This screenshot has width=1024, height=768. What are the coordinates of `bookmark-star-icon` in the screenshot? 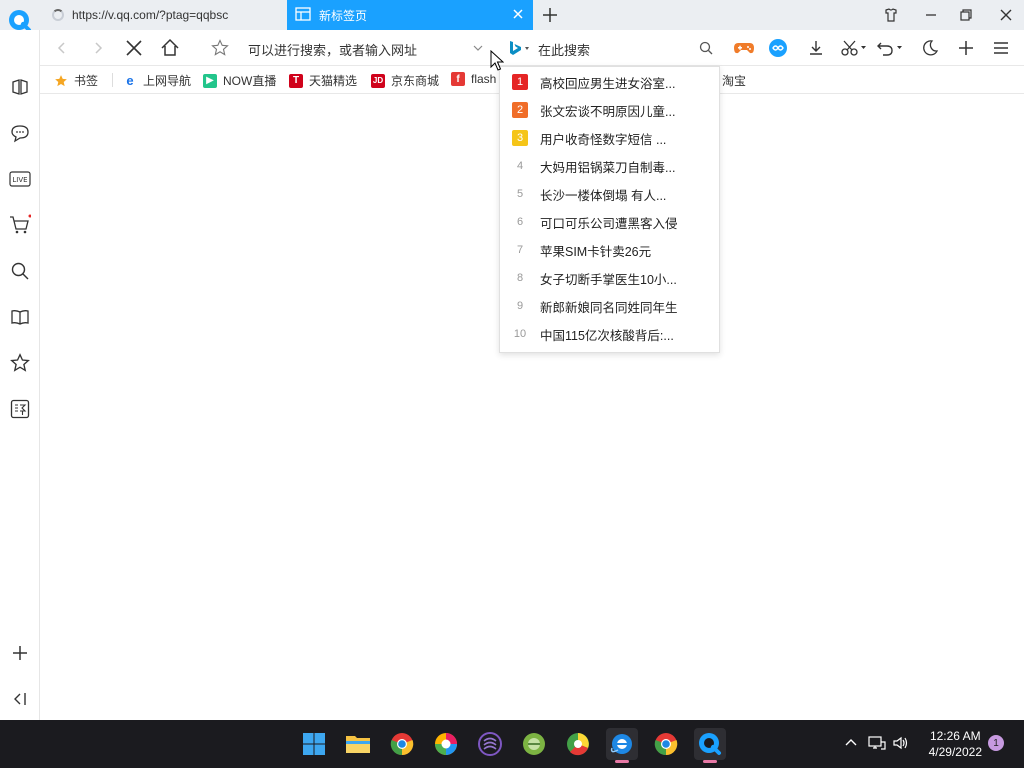 It's located at (220, 48).